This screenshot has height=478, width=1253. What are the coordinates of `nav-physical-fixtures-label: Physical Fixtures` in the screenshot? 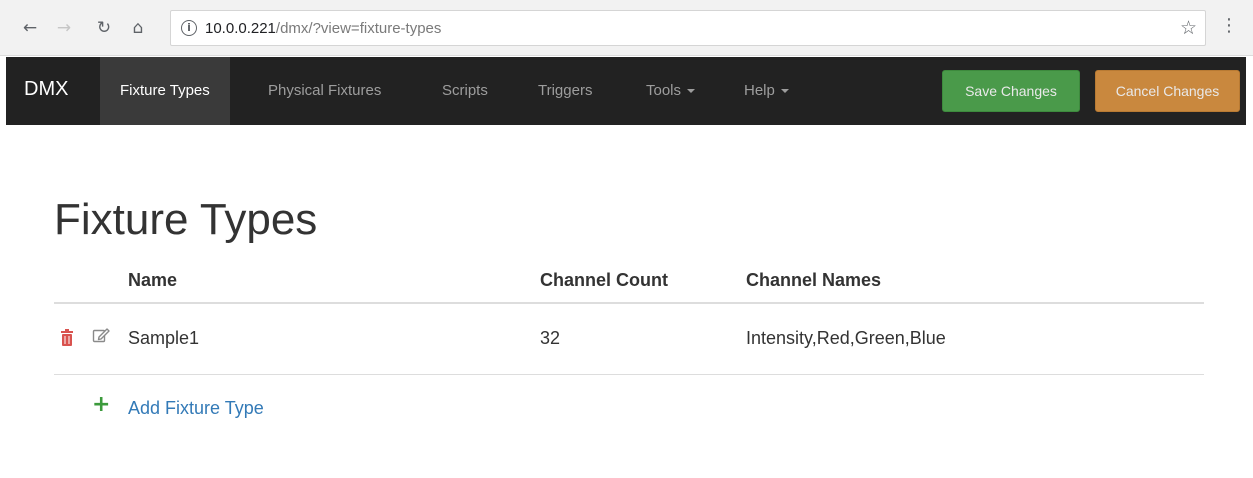 It's located at (325, 90).